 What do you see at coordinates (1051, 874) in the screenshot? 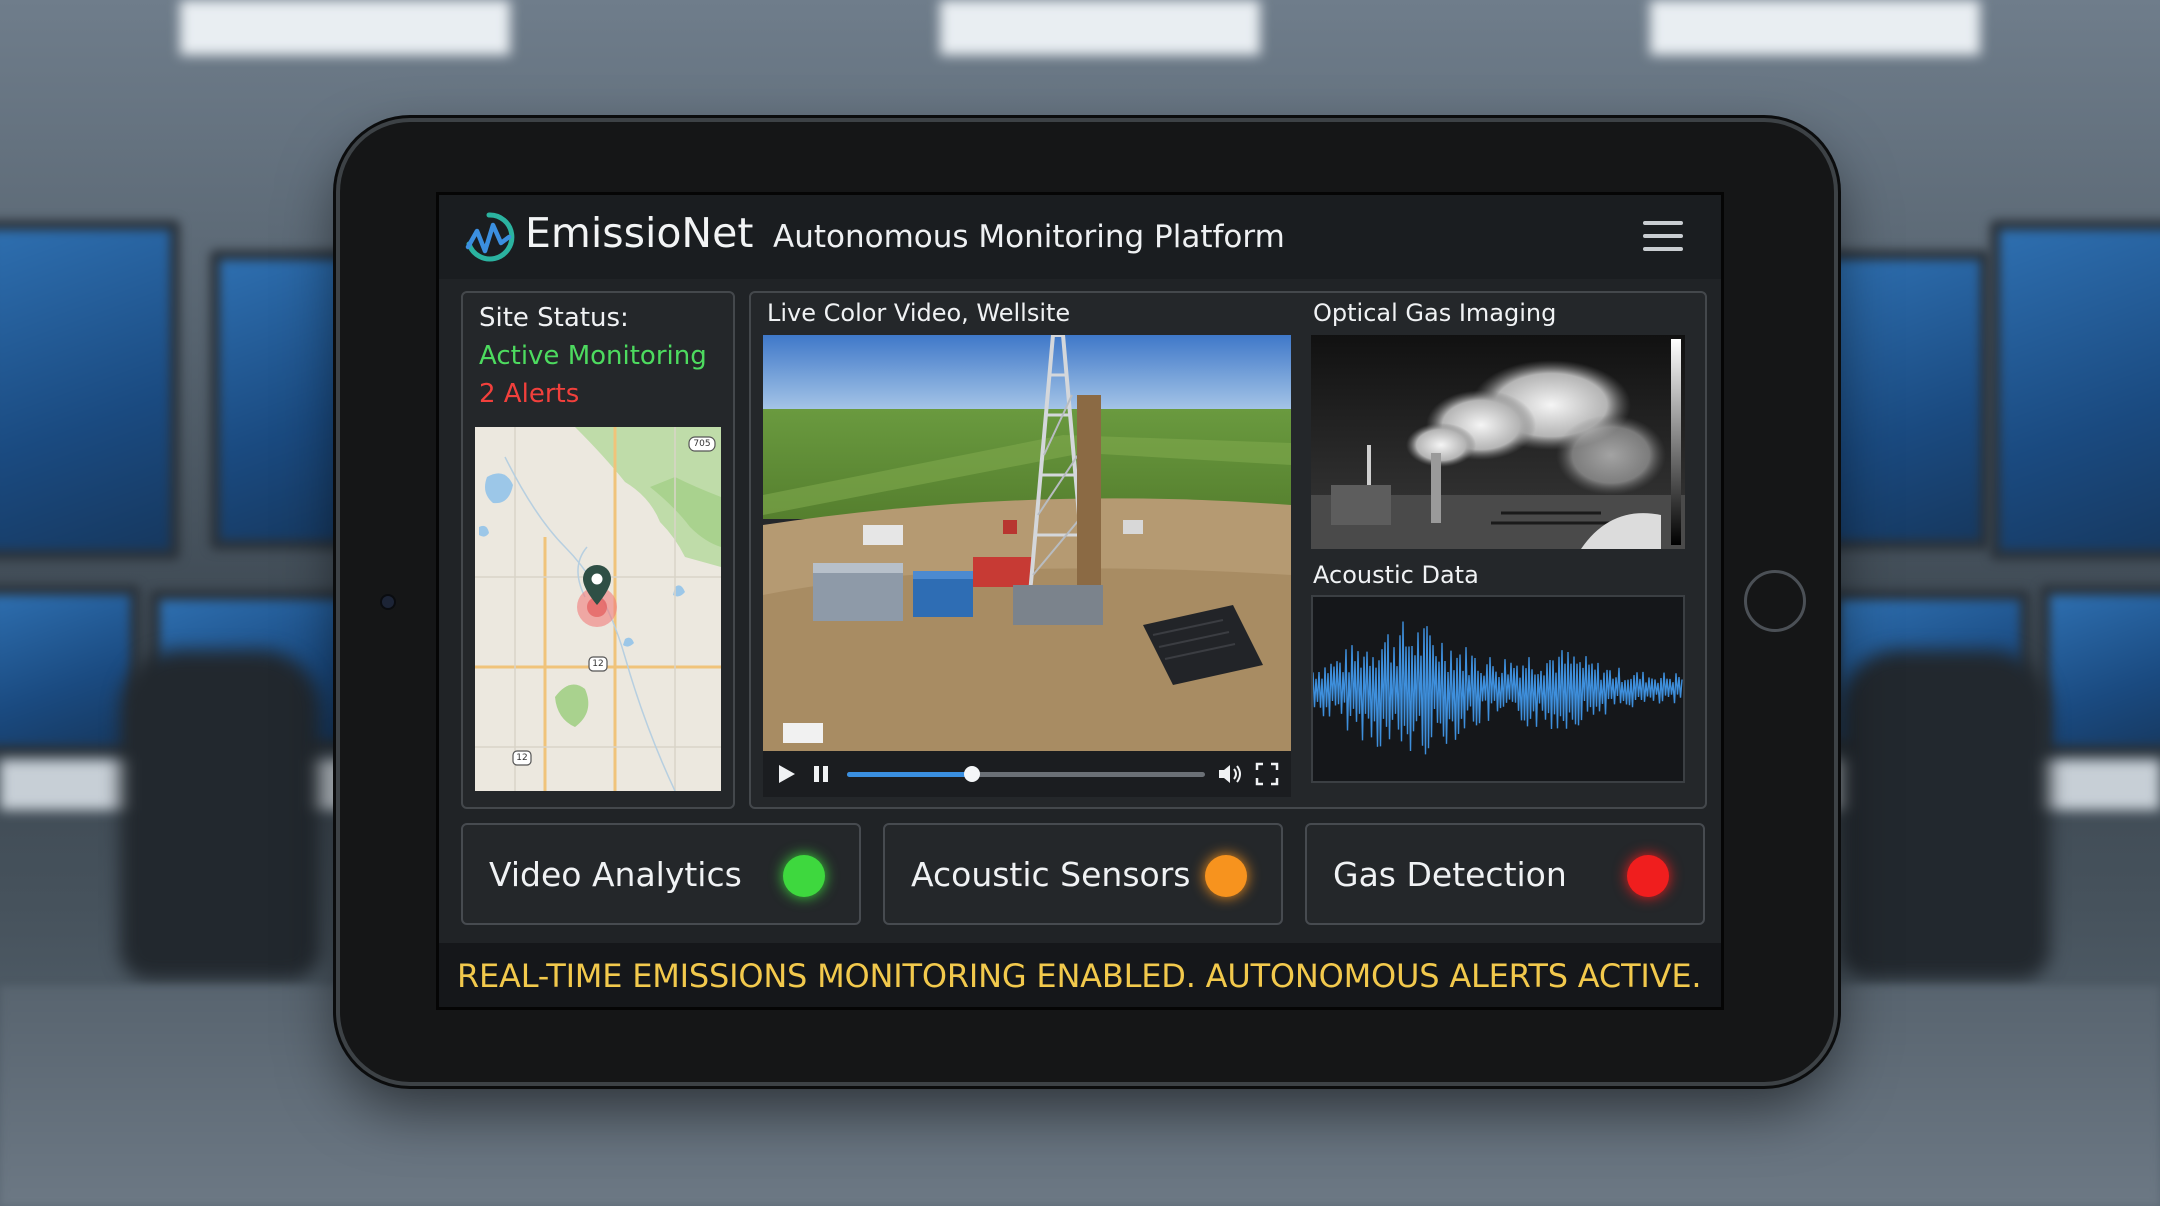
I see `indicator-label: Acoustic Sensors` at bounding box center [1051, 874].